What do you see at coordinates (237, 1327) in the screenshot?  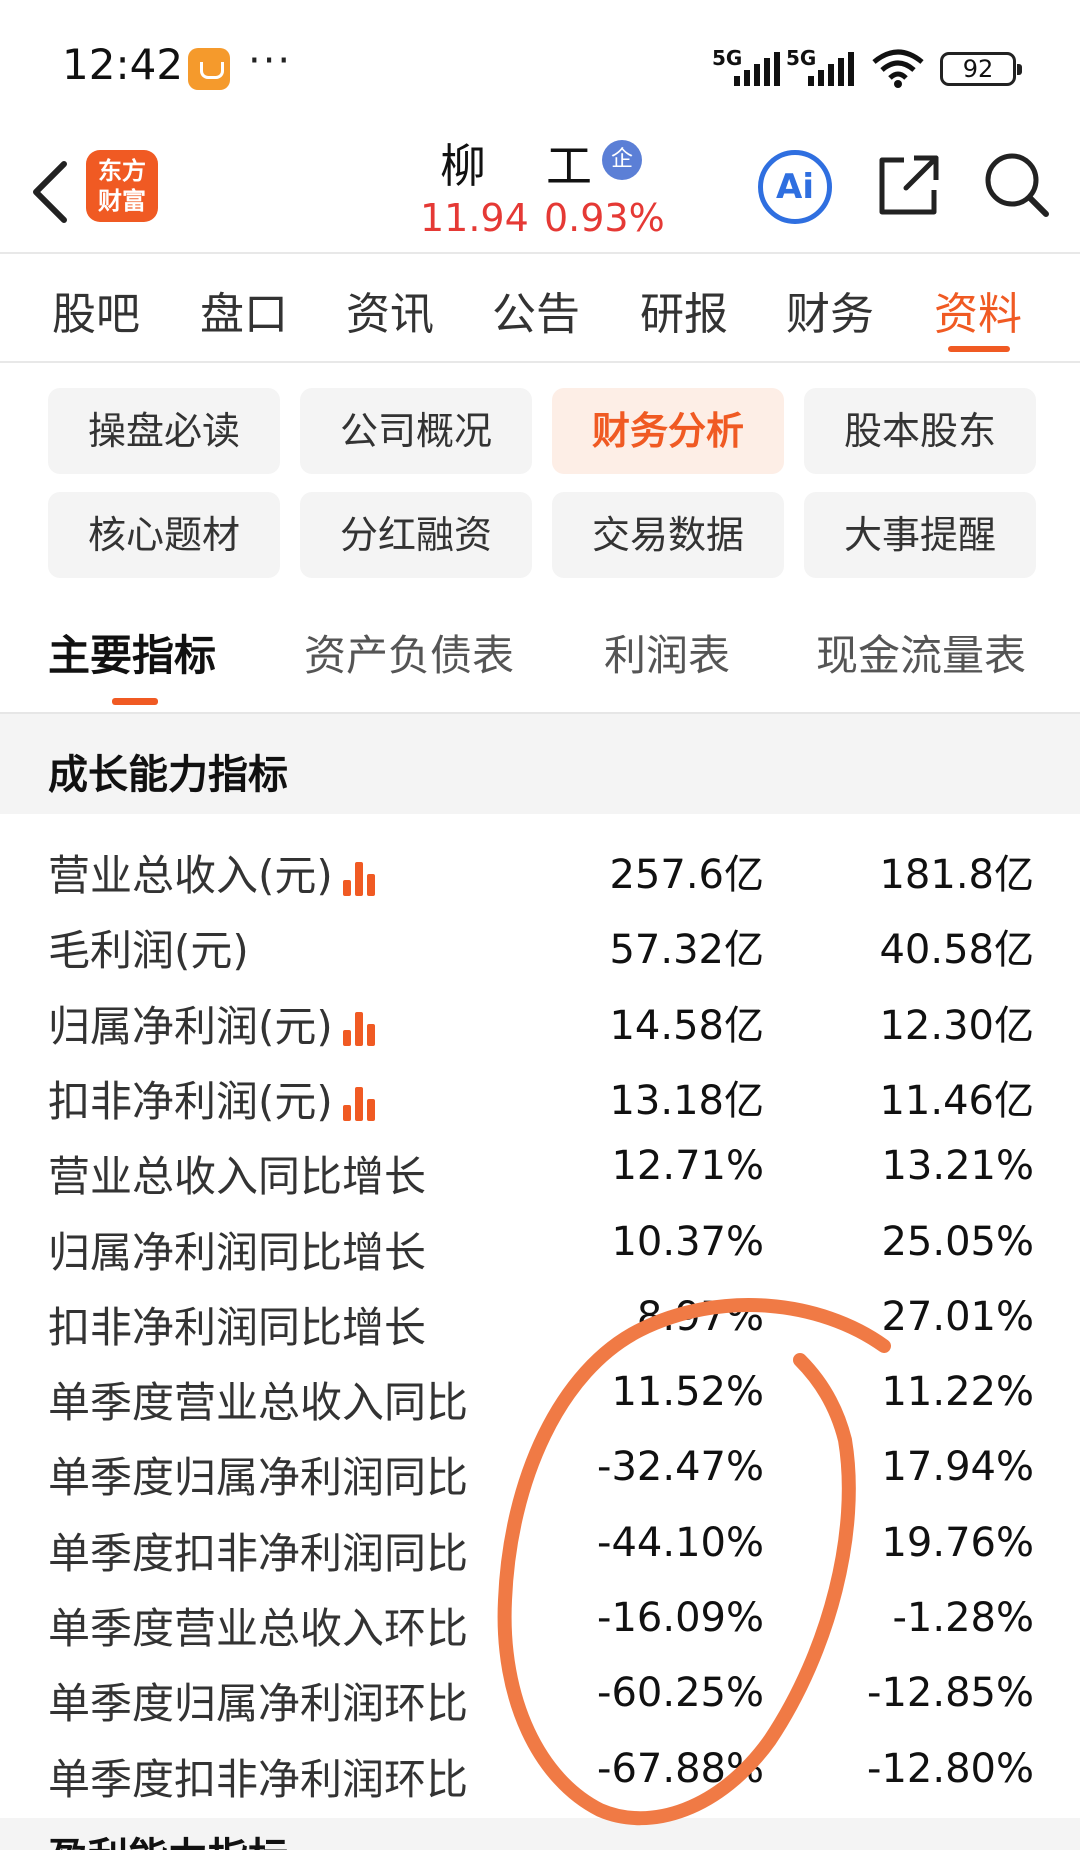 I see `row-label-text: 扣非净利润同比增长` at bounding box center [237, 1327].